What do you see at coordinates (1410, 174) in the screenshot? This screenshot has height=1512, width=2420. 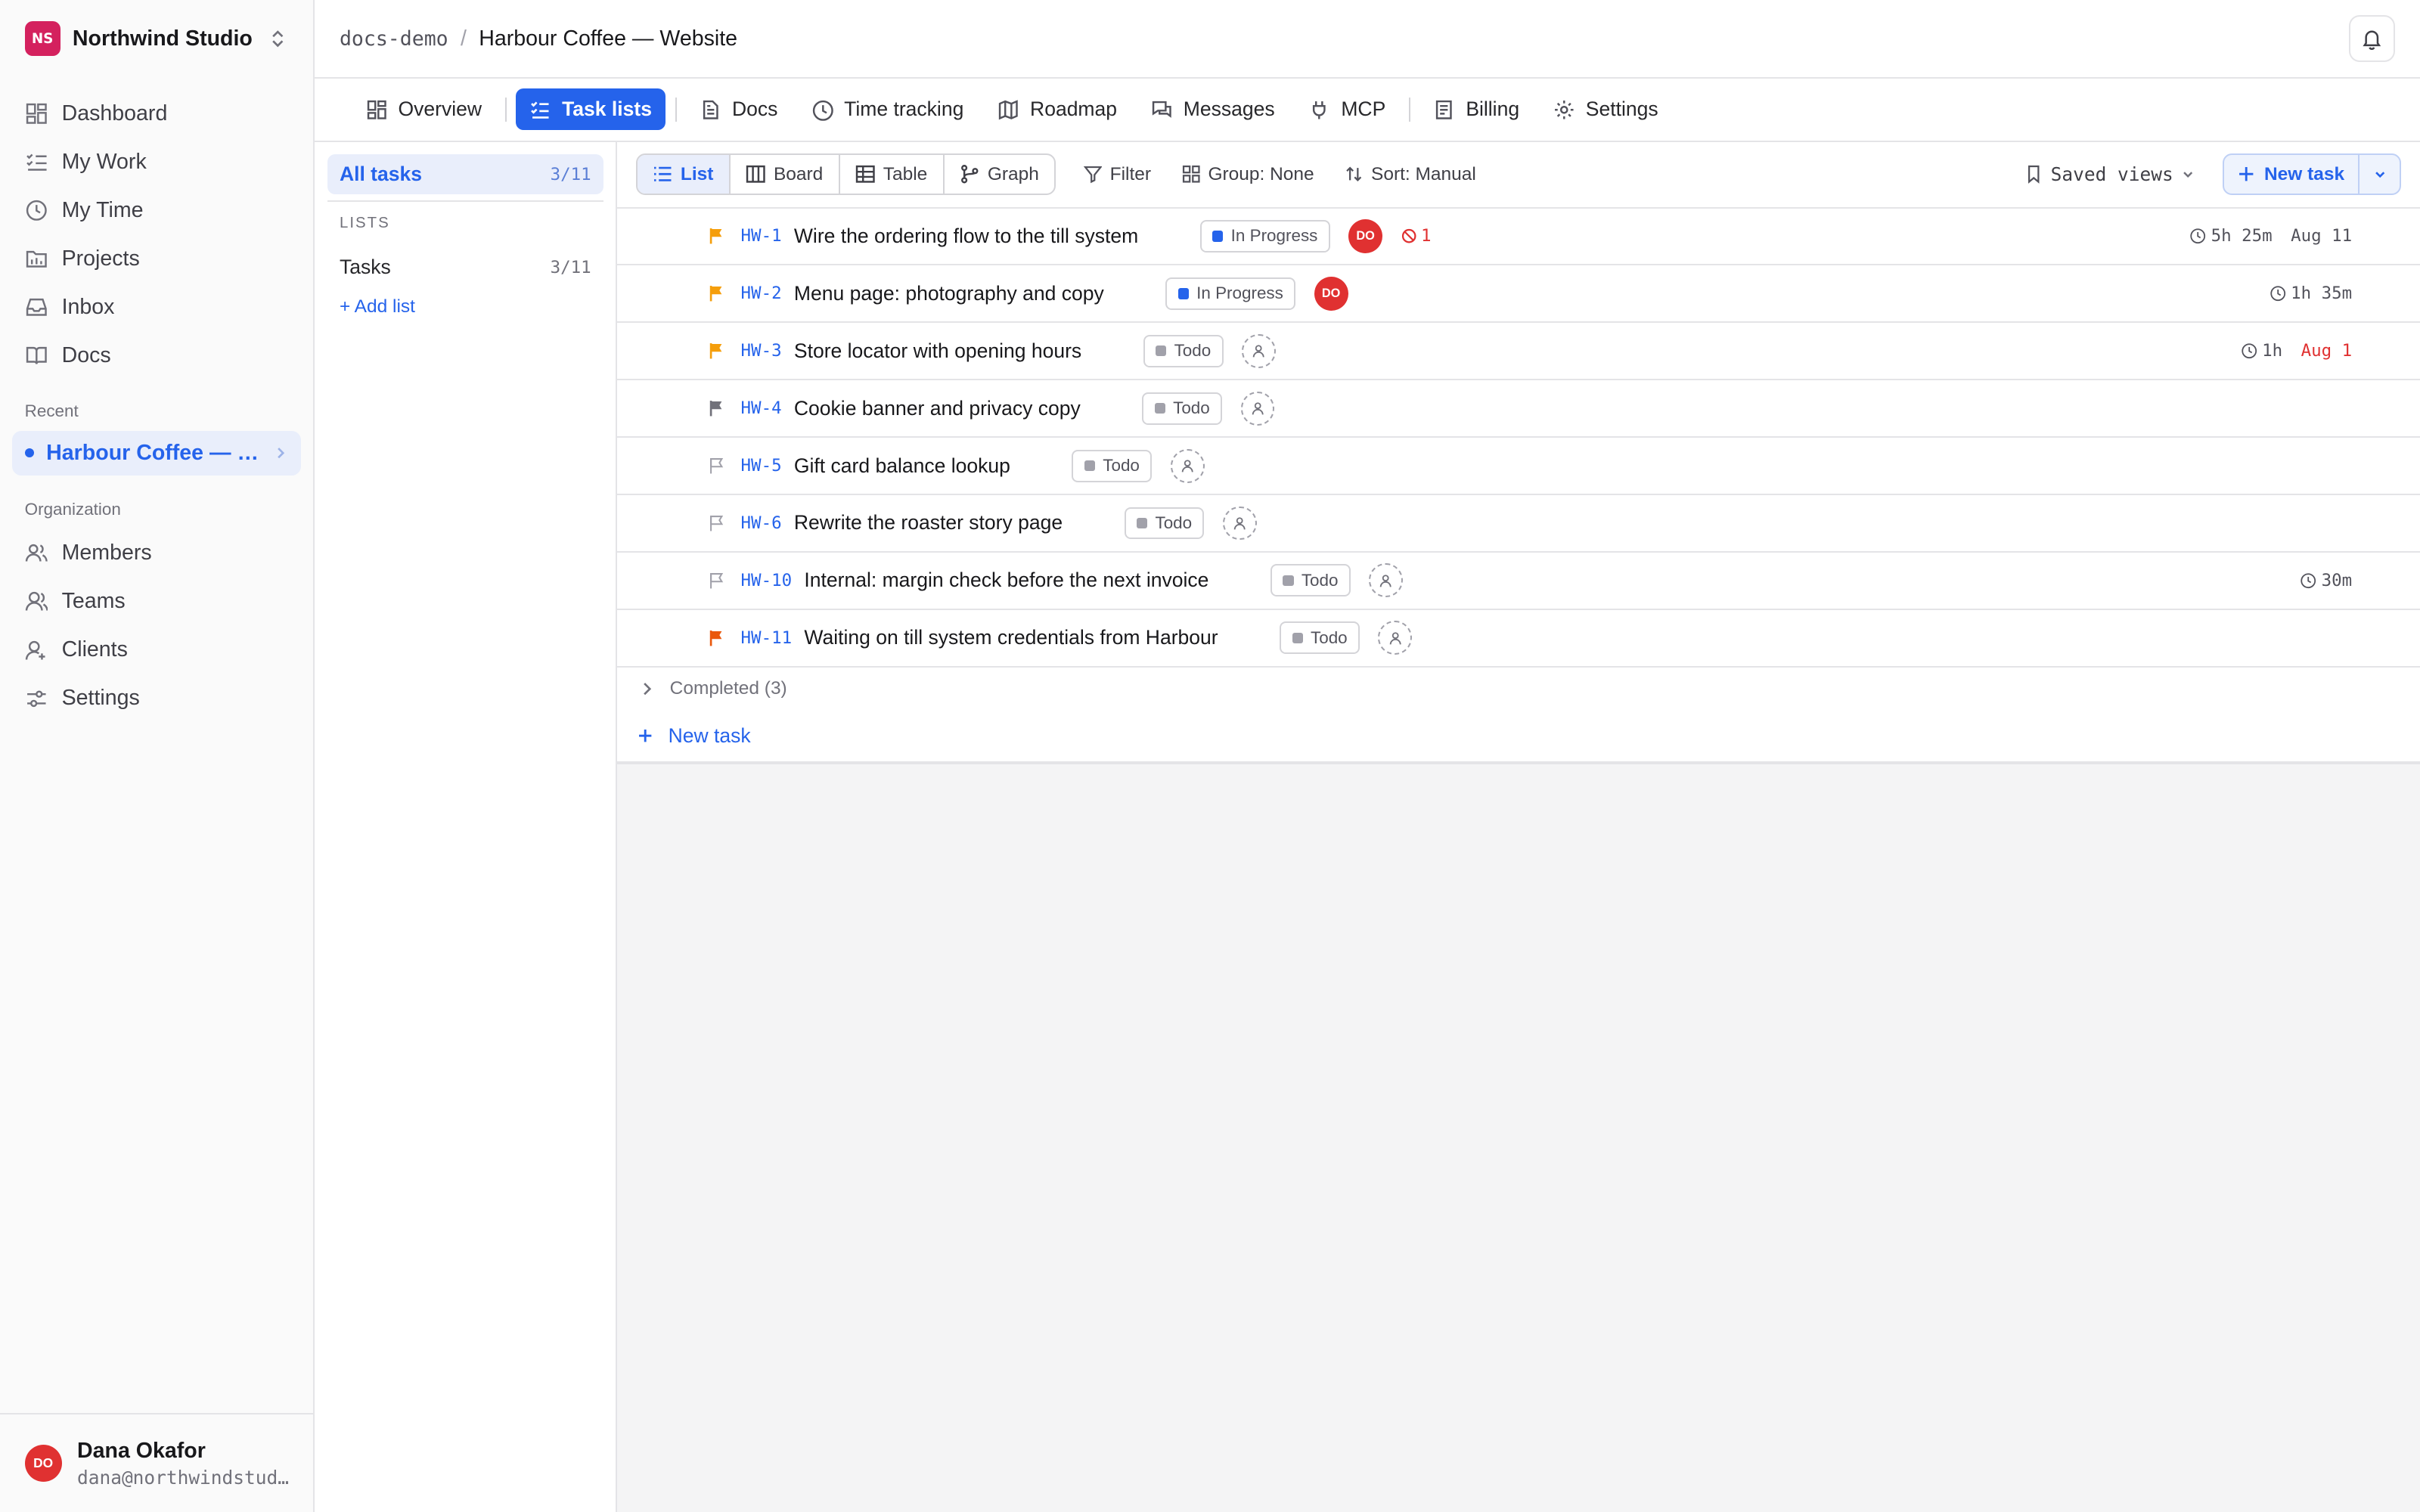 I see `sort-button: Sort: Manual` at bounding box center [1410, 174].